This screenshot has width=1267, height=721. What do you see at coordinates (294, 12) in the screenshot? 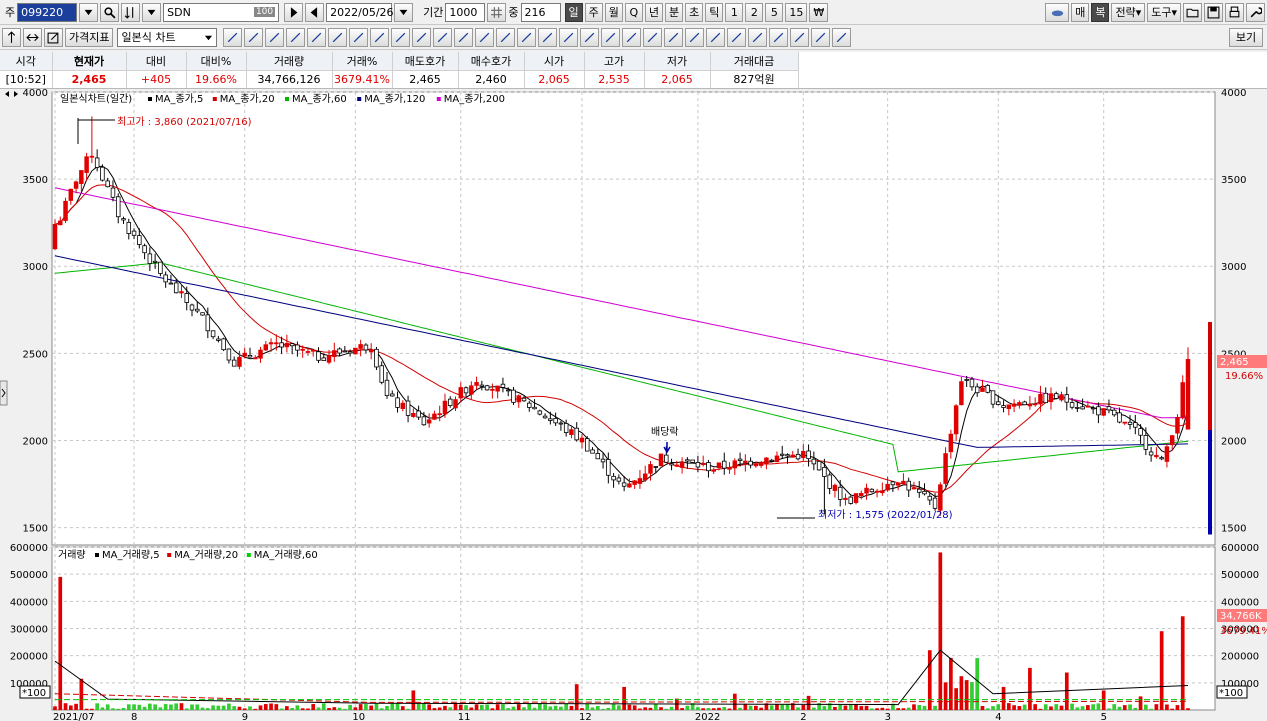
I see `play-right-icon` at bounding box center [294, 12].